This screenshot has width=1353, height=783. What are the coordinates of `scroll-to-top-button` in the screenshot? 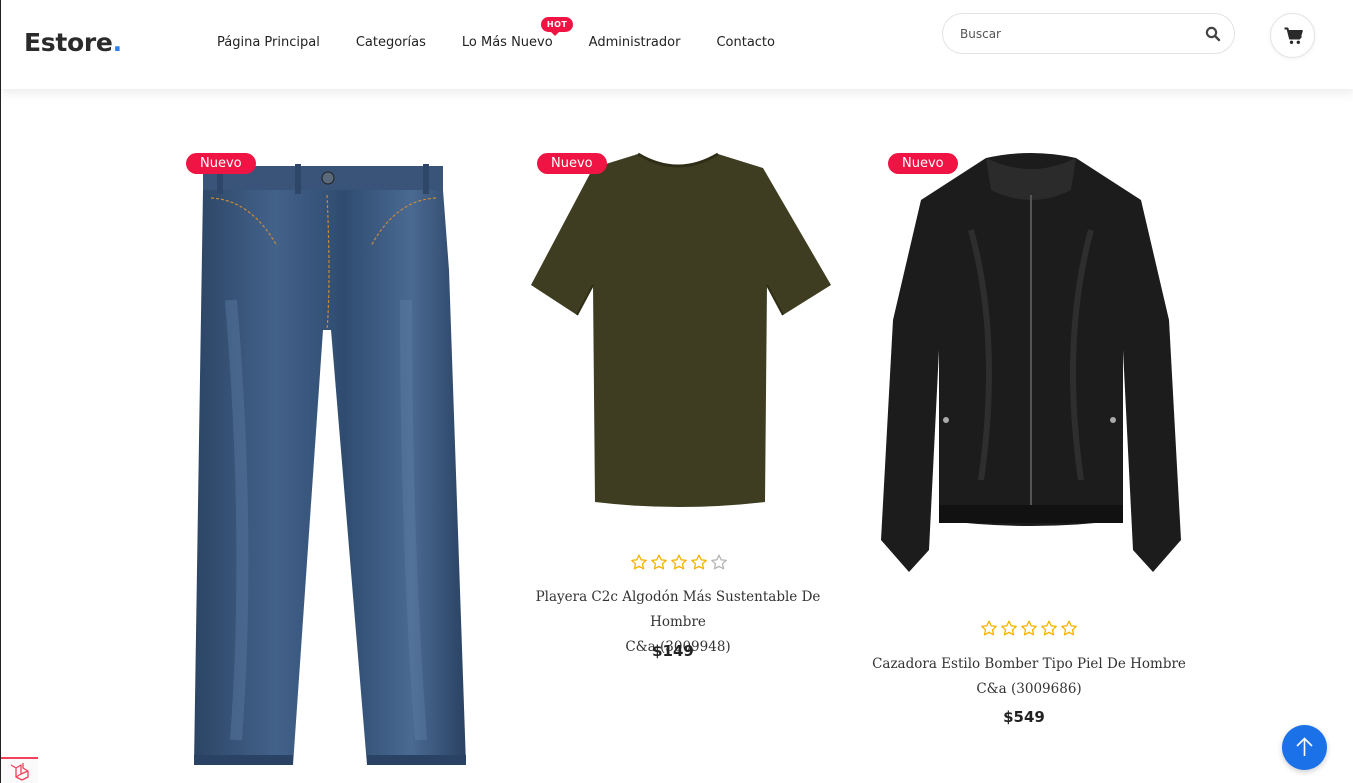 It's located at (1304, 747).